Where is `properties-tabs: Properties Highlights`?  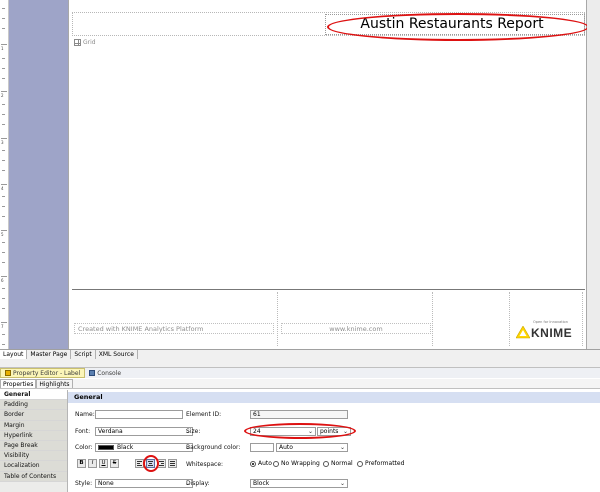
properties-tabs: Properties Highlights is located at coordinates (300, 384).